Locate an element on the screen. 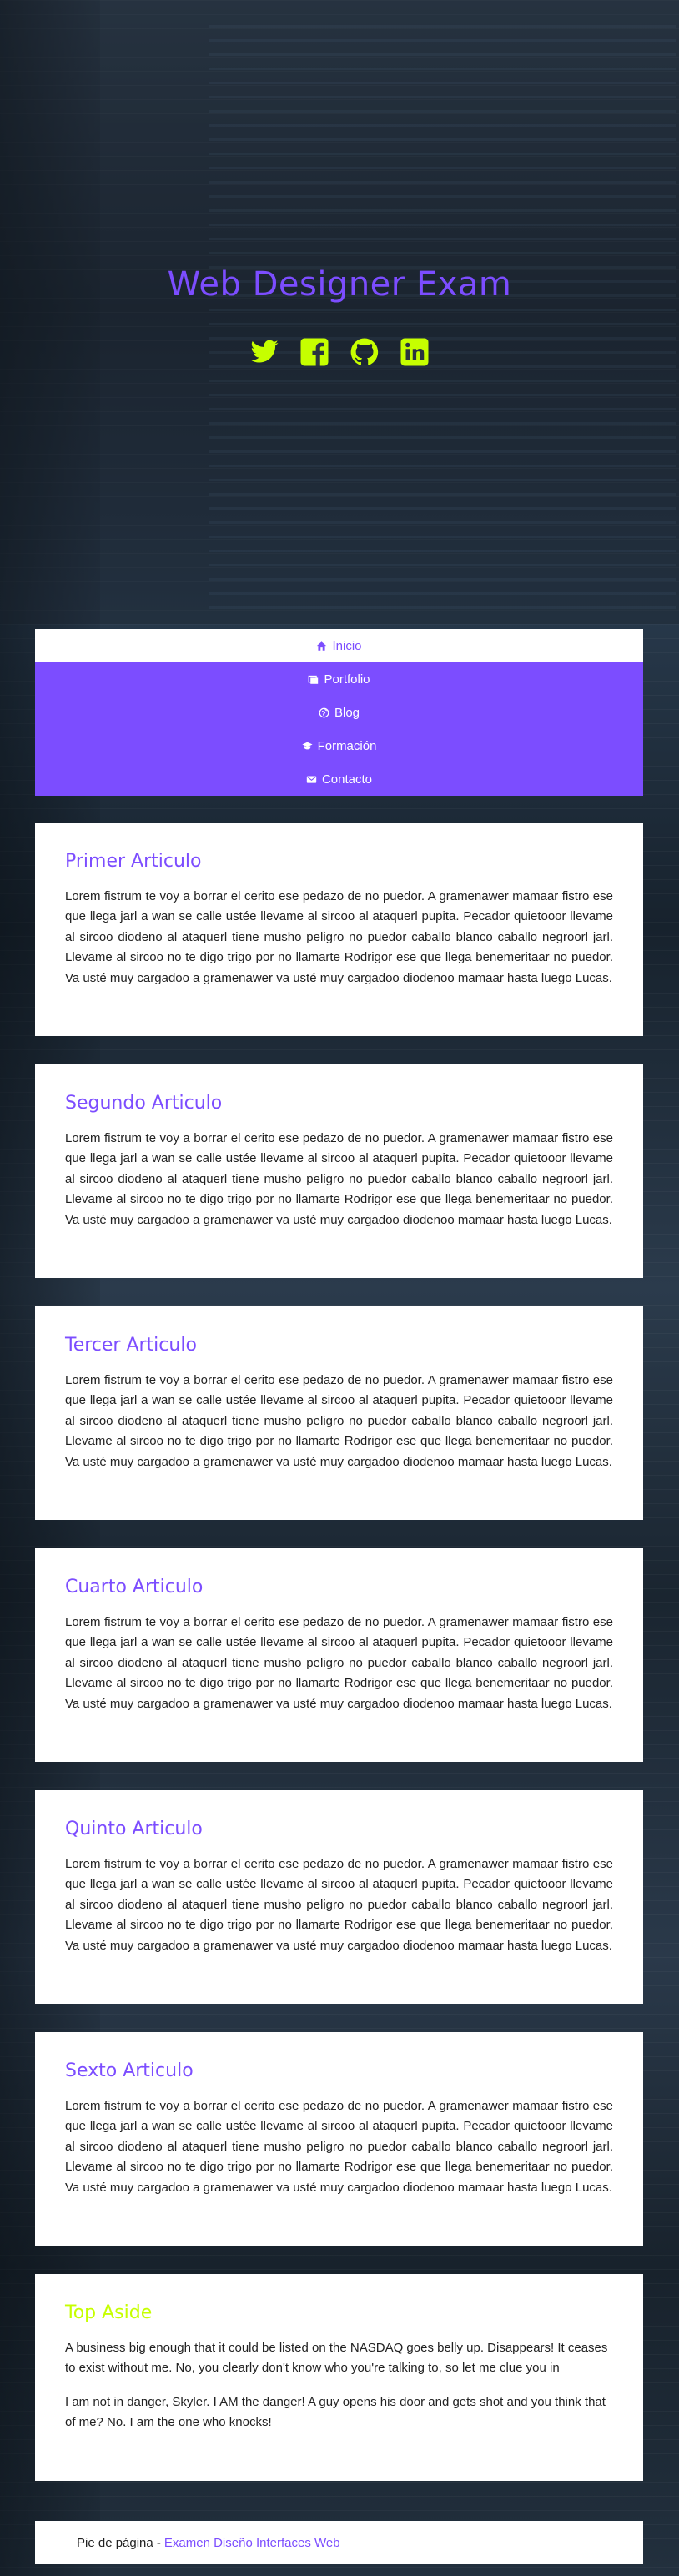  globe-icon is located at coordinates (324, 712).